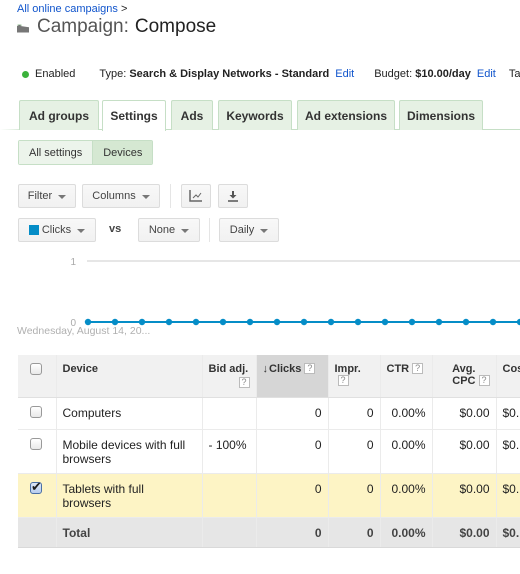 The width and height of the screenshot is (520, 574). I want to click on metric-color-swatch, so click(33, 230).